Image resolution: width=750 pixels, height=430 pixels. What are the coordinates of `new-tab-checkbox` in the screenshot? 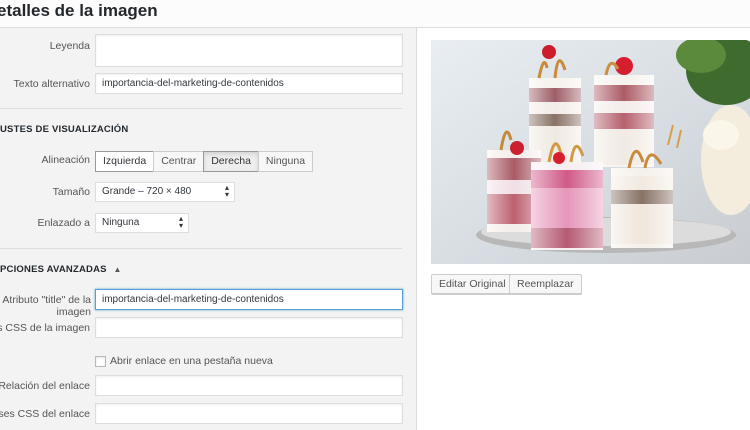 It's located at (100, 361).